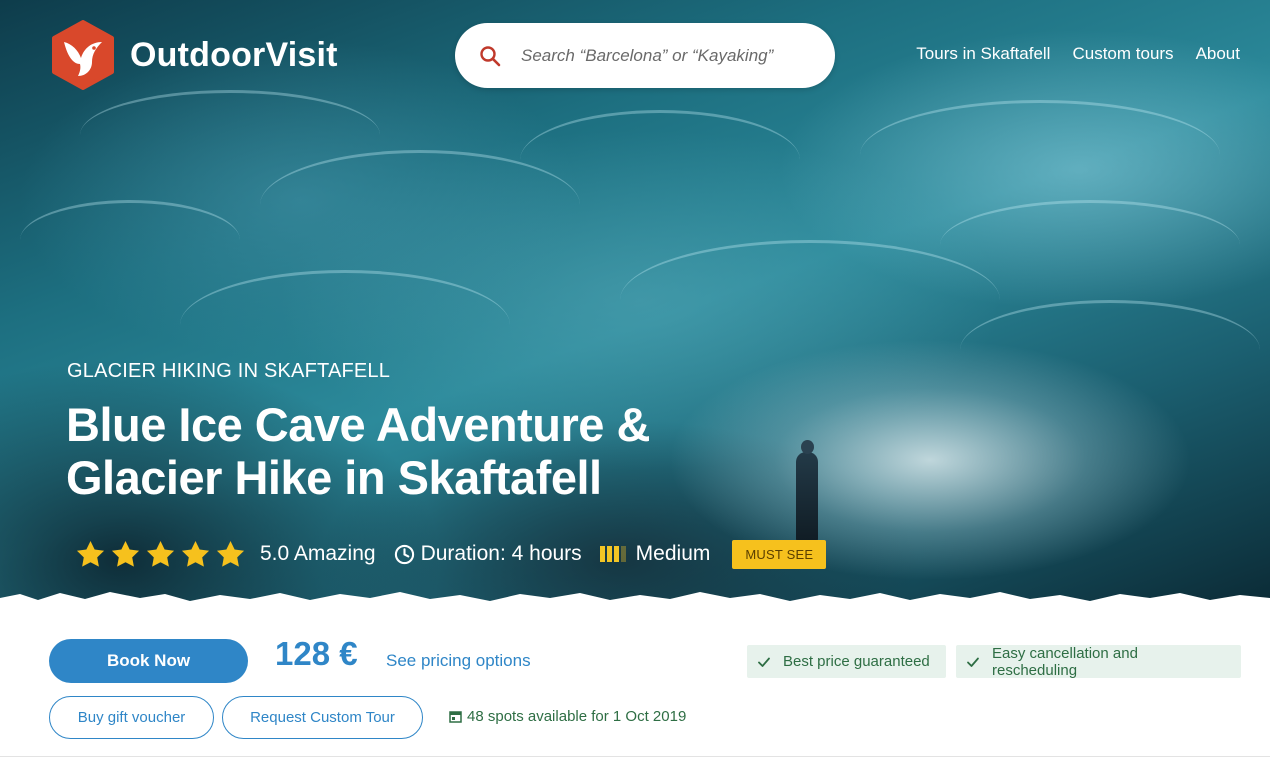 Image resolution: width=1270 pixels, height=760 pixels. What do you see at coordinates (455, 717) in the screenshot?
I see `calendar-icon` at bounding box center [455, 717].